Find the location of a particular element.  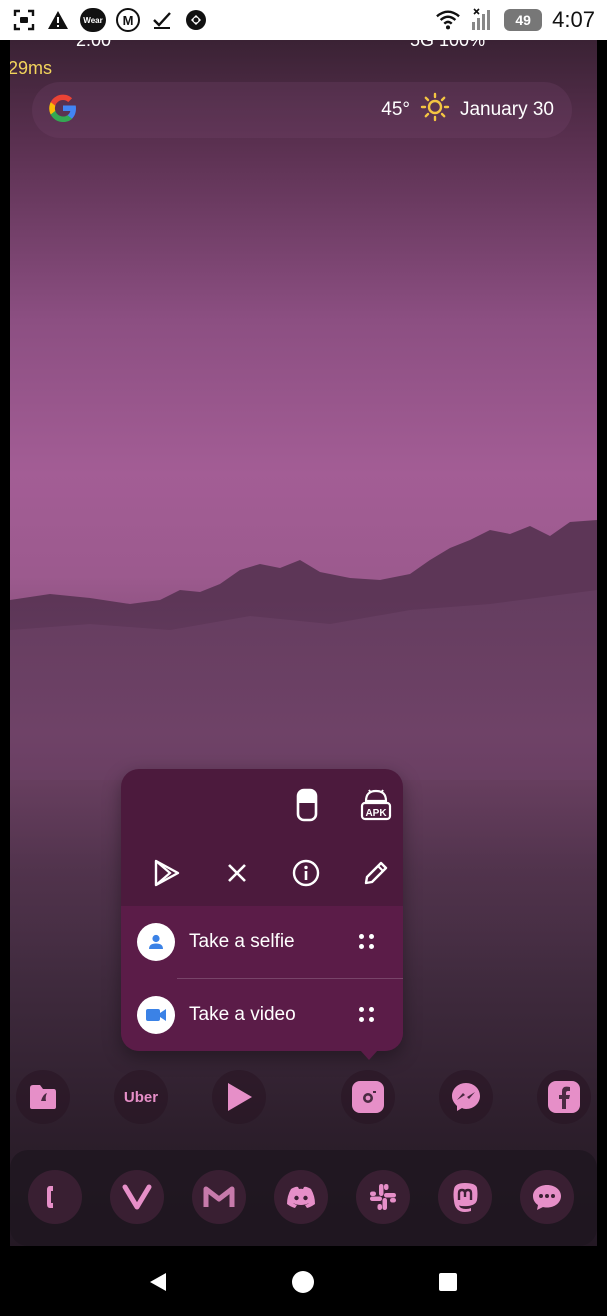

inner-clock: 2:00 is located at coordinates (94, 45).